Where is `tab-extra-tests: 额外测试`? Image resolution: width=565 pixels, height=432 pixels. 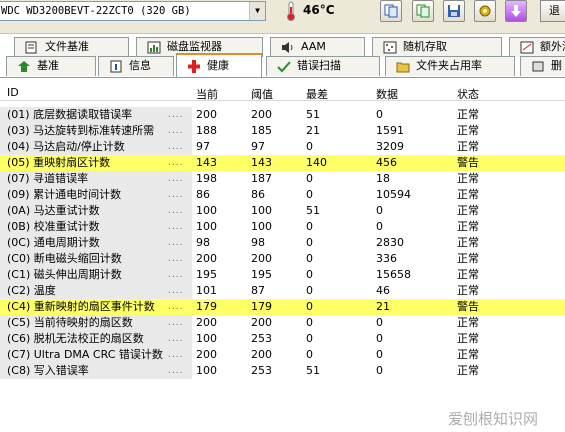
tab-extra-tests: 额外测试 is located at coordinates (537, 47).